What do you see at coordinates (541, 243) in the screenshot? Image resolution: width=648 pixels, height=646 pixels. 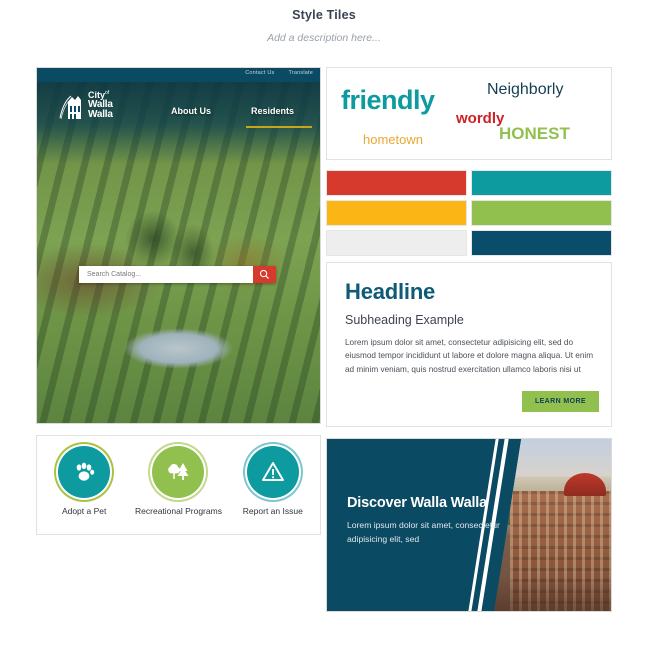 I see `color-swatch-navy` at bounding box center [541, 243].